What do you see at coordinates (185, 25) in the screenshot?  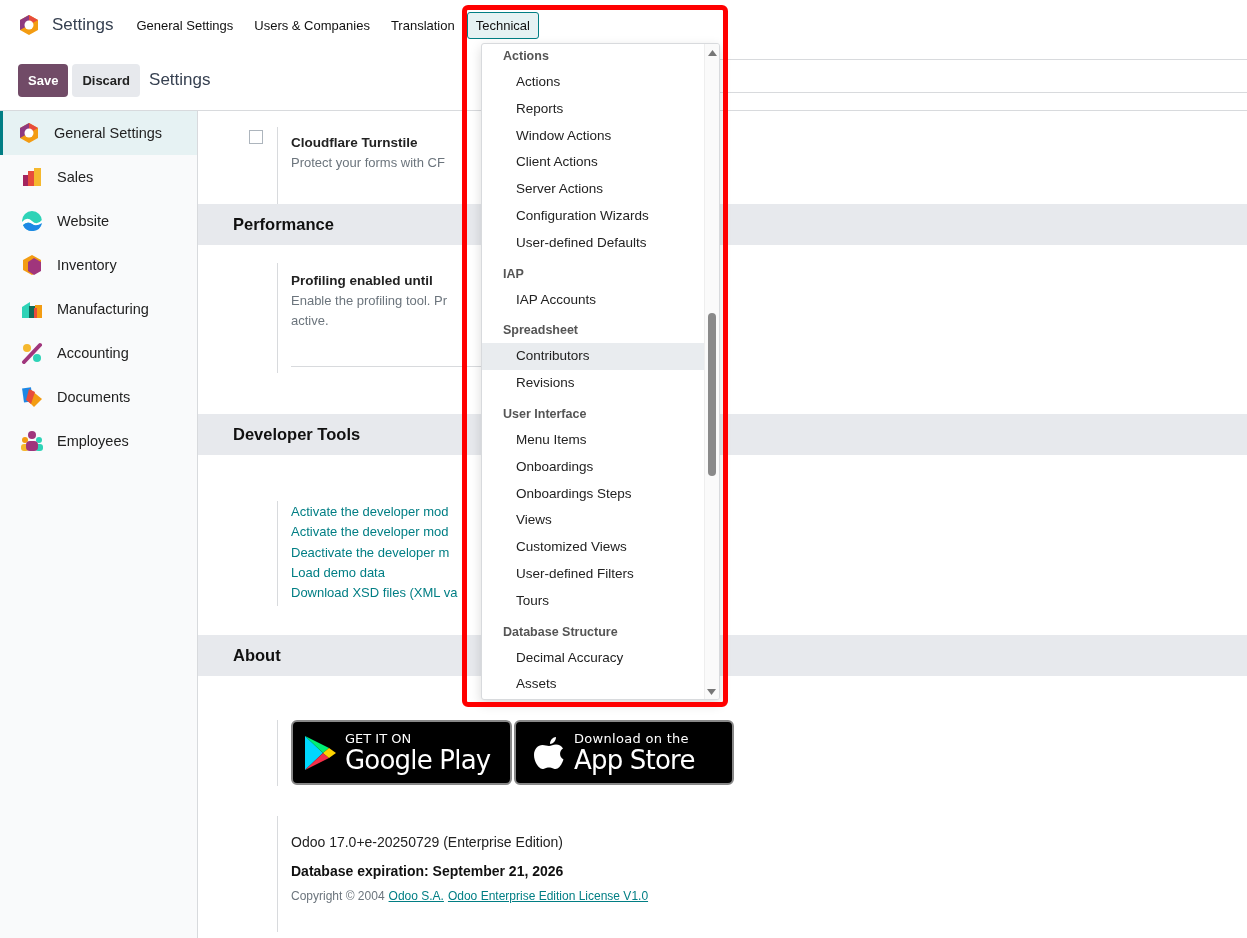 I see `menu-item: General Settings` at bounding box center [185, 25].